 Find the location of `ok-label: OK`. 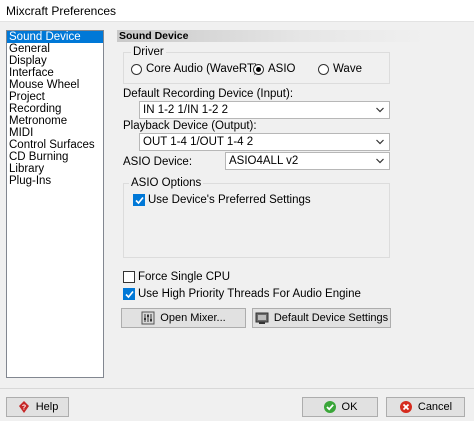

ok-label: OK is located at coordinates (349, 407).